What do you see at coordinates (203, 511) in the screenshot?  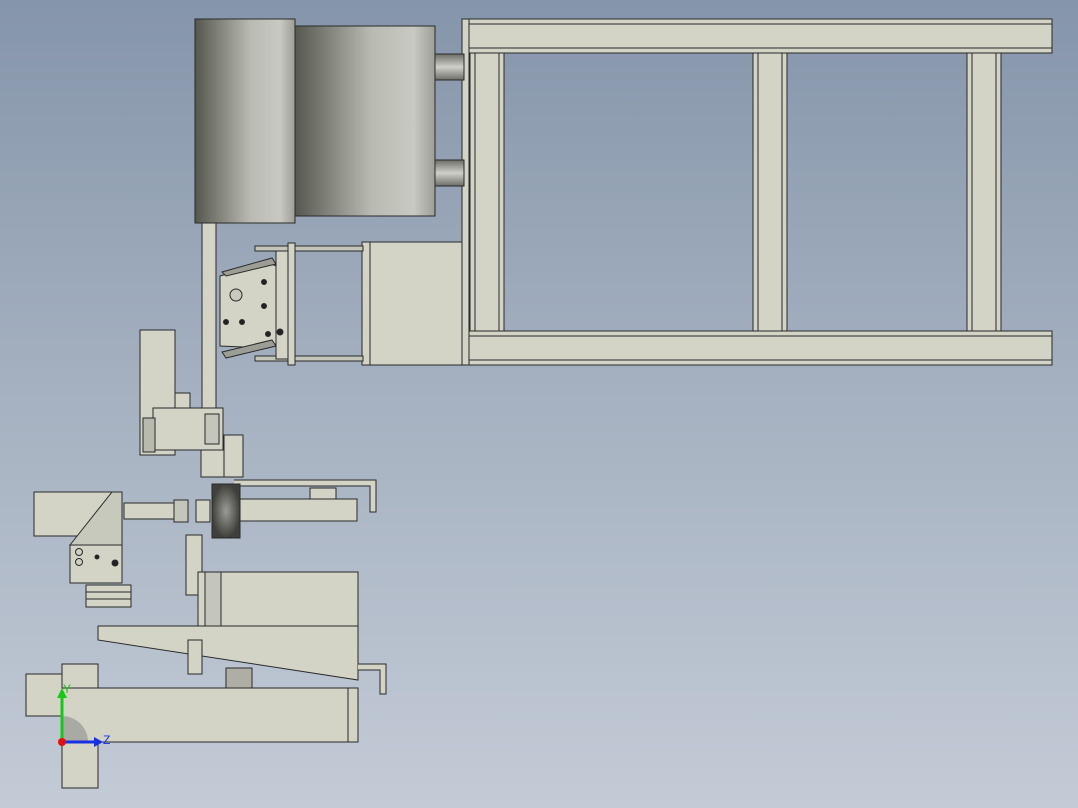 I see `coupling` at bounding box center [203, 511].